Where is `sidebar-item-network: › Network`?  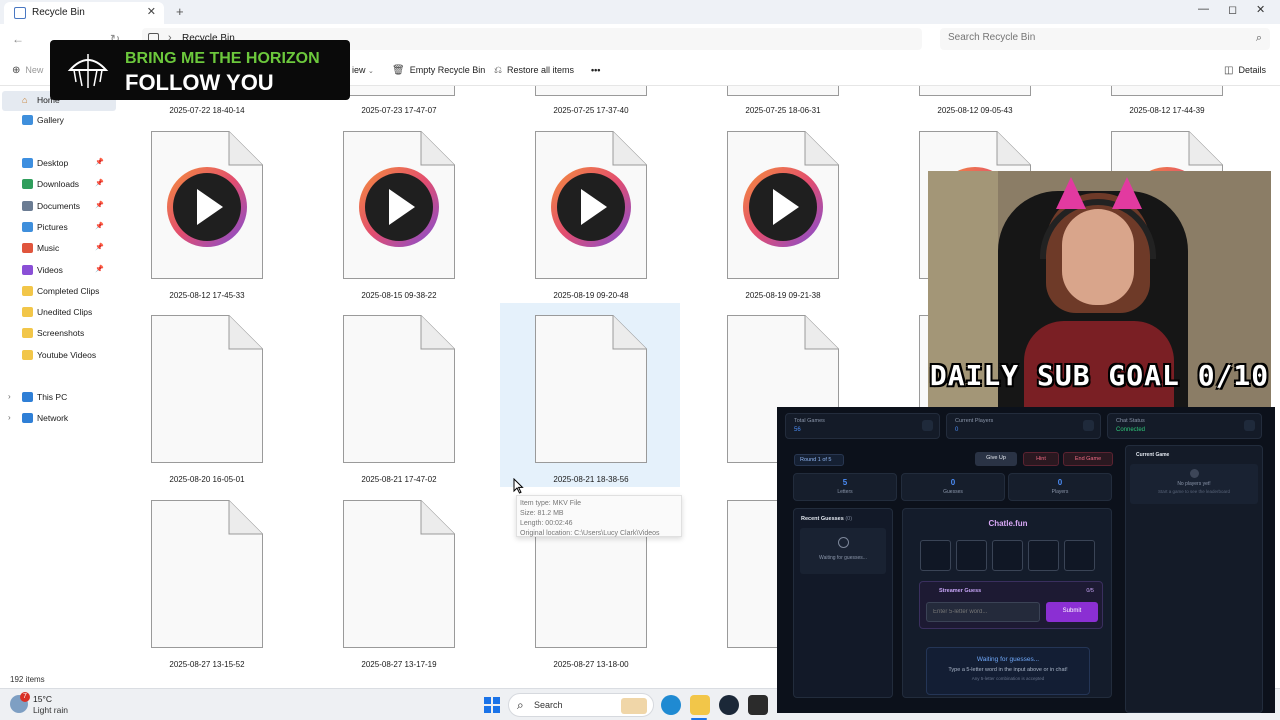
sidebar-item-network: › Network is located at coordinates (59, 419).